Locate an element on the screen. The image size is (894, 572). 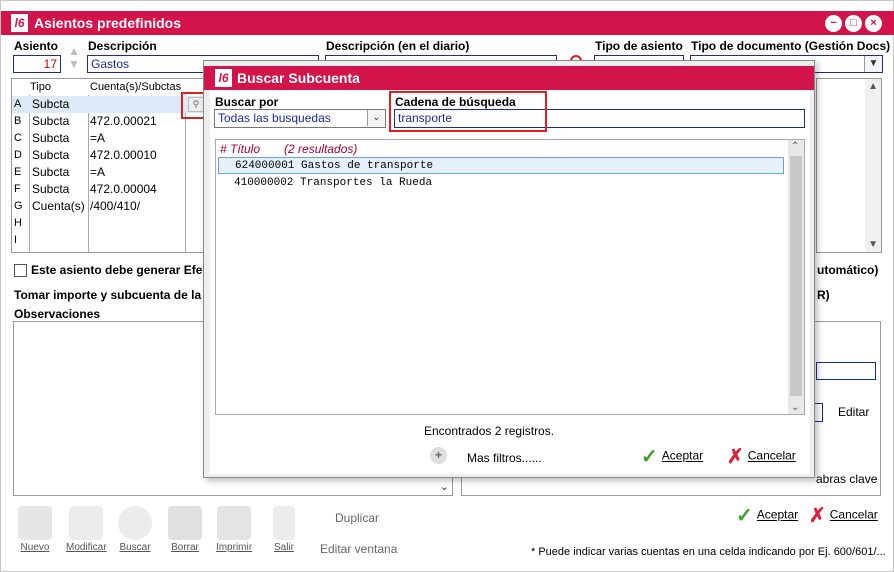
editar-link: Editar is located at coordinates (853, 412).